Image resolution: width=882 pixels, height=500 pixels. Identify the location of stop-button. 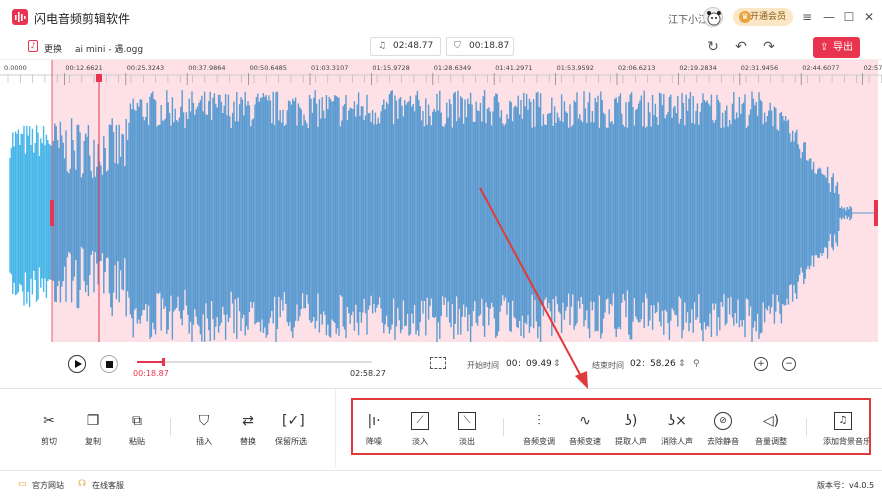
(109, 364).